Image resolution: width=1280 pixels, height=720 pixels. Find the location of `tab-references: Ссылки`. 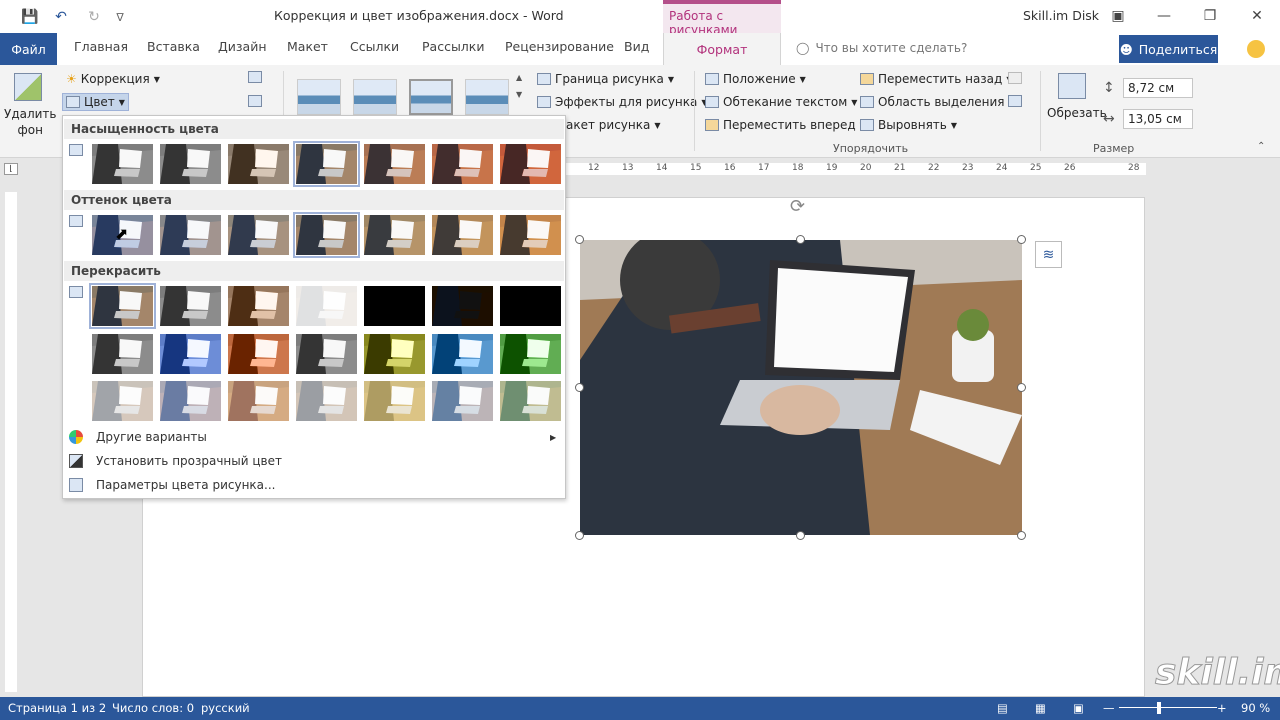

tab-references: Ссылки is located at coordinates (374, 46).